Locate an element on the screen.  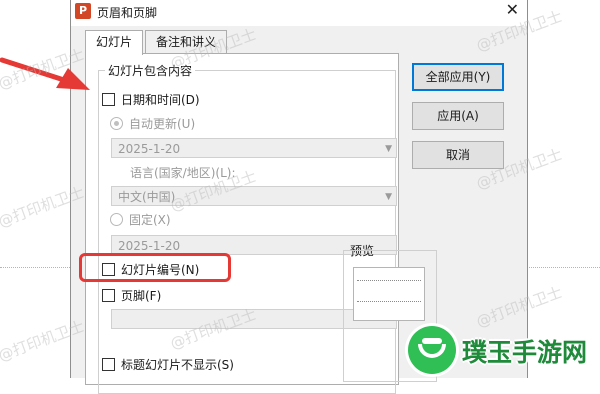
auto-update-option: 自动更新(U) is located at coordinates (152, 124).